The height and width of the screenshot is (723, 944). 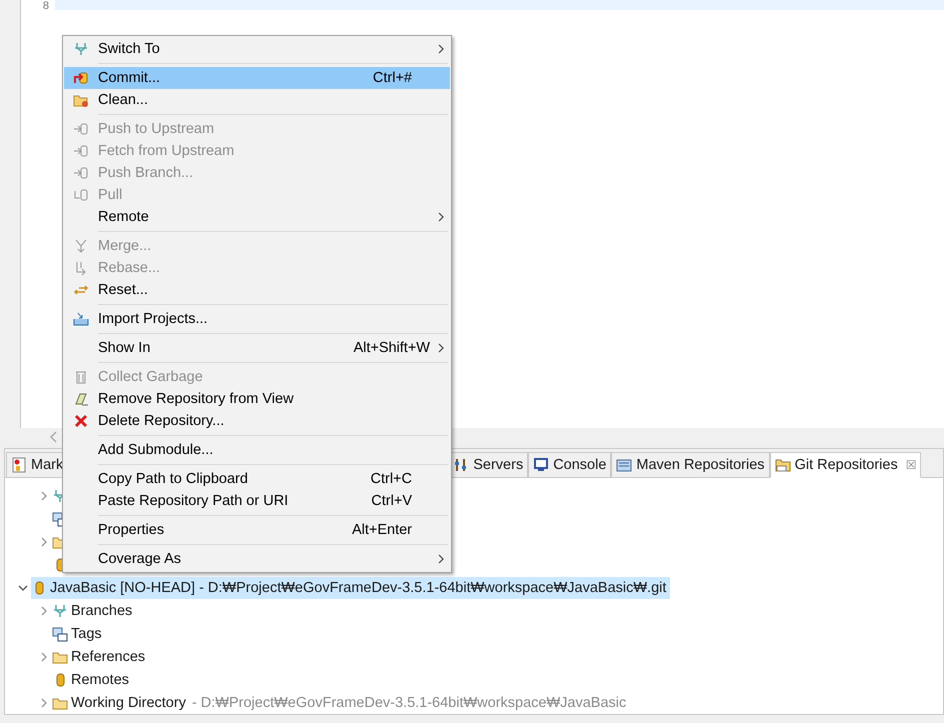 What do you see at coordinates (79, 633) in the screenshot?
I see `tree-item: Tags` at bounding box center [79, 633].